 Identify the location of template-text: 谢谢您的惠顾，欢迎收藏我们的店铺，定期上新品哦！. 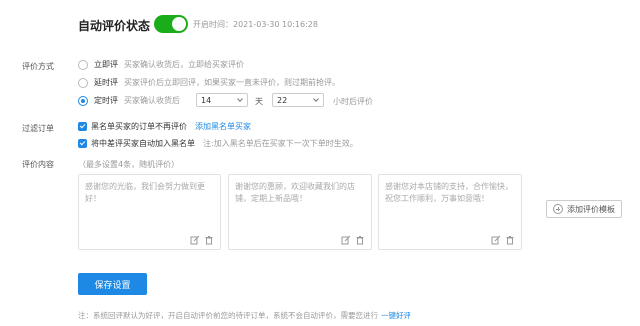
(295, 192).